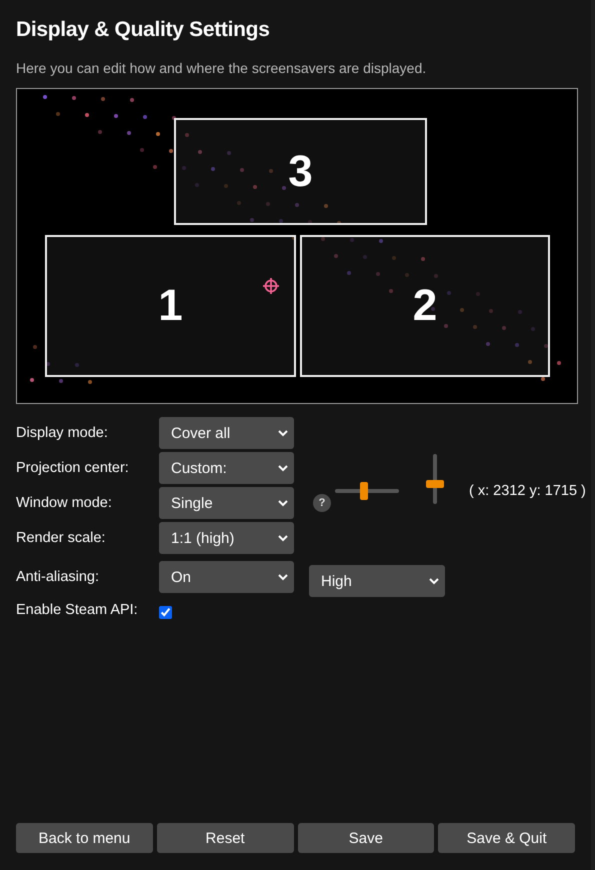 The image size is (595, 870). Describe the element at coordinates (300, 171) in the screenshot. I see `monitor-screen: 3` at that location.